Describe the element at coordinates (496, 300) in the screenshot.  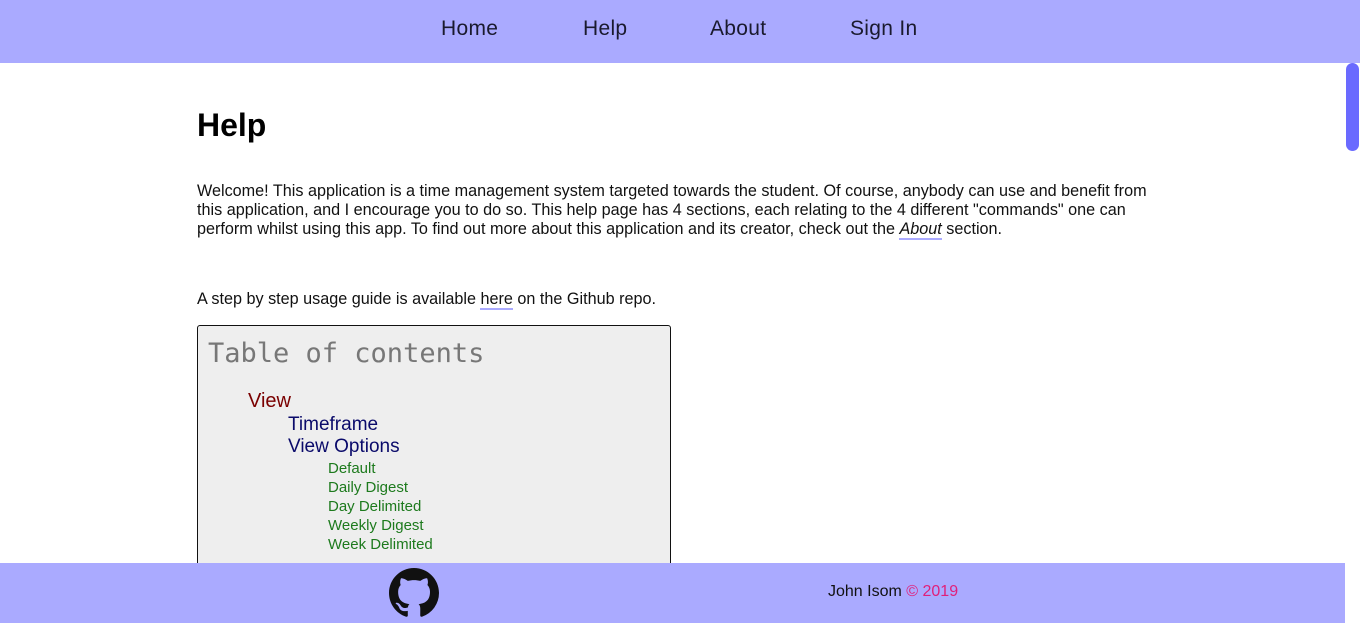
I see `usage-guide-link: here` at that location.